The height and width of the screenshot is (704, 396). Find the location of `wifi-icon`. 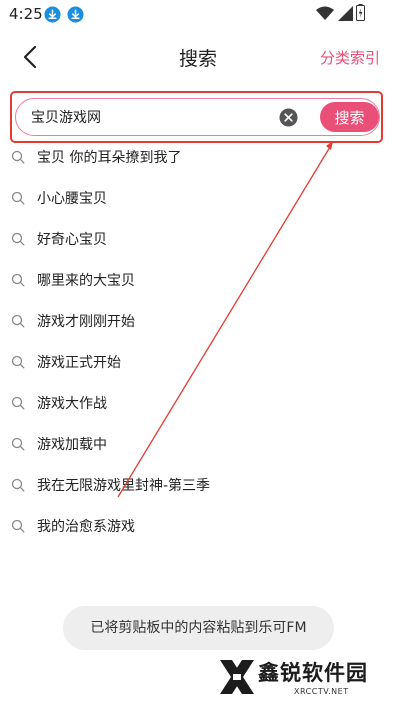

wifi-icon is located at coordinates (325, 13).